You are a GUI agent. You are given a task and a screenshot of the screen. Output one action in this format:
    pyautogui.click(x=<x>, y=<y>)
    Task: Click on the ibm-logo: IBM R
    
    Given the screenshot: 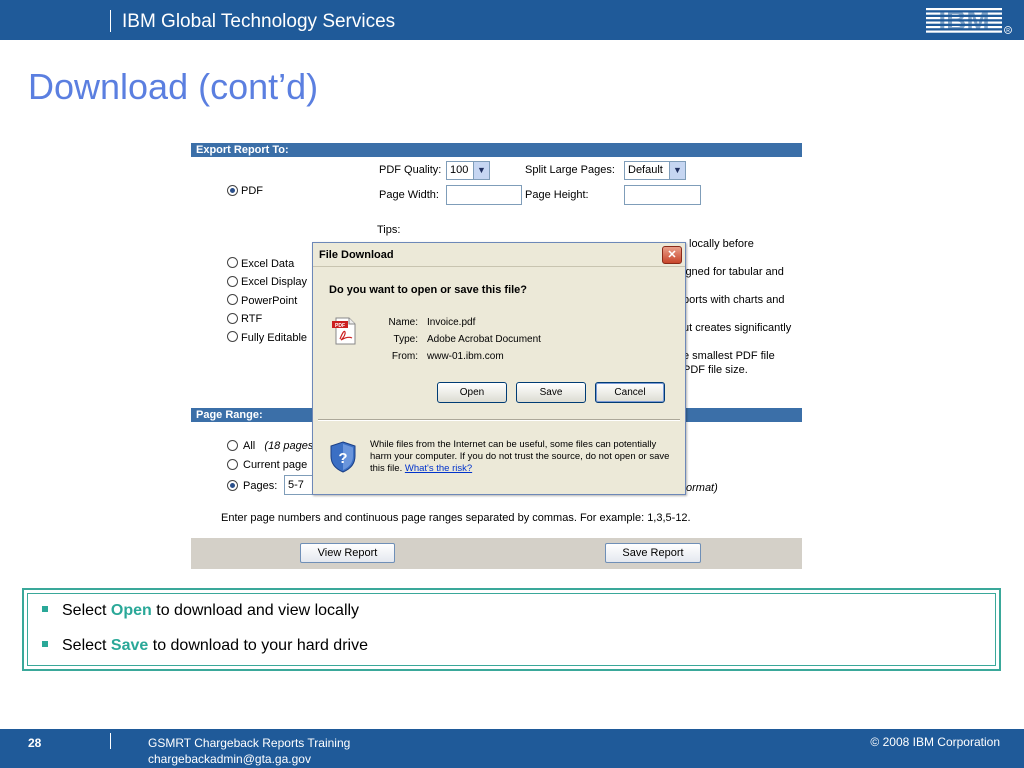 What is the action you would take?
    pyautogui.click(x=969, y=20)
    